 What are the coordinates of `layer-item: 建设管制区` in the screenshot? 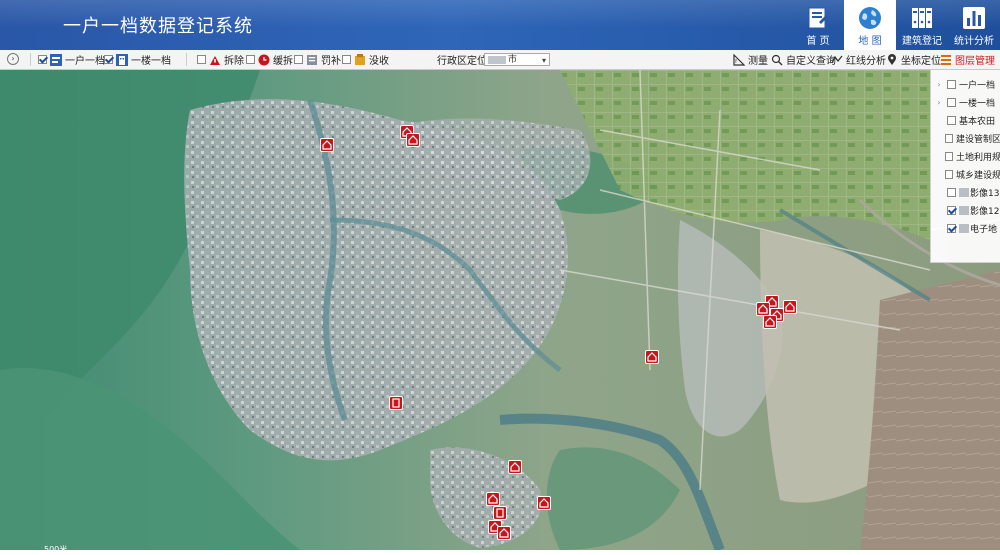 It's located at (965, 138).